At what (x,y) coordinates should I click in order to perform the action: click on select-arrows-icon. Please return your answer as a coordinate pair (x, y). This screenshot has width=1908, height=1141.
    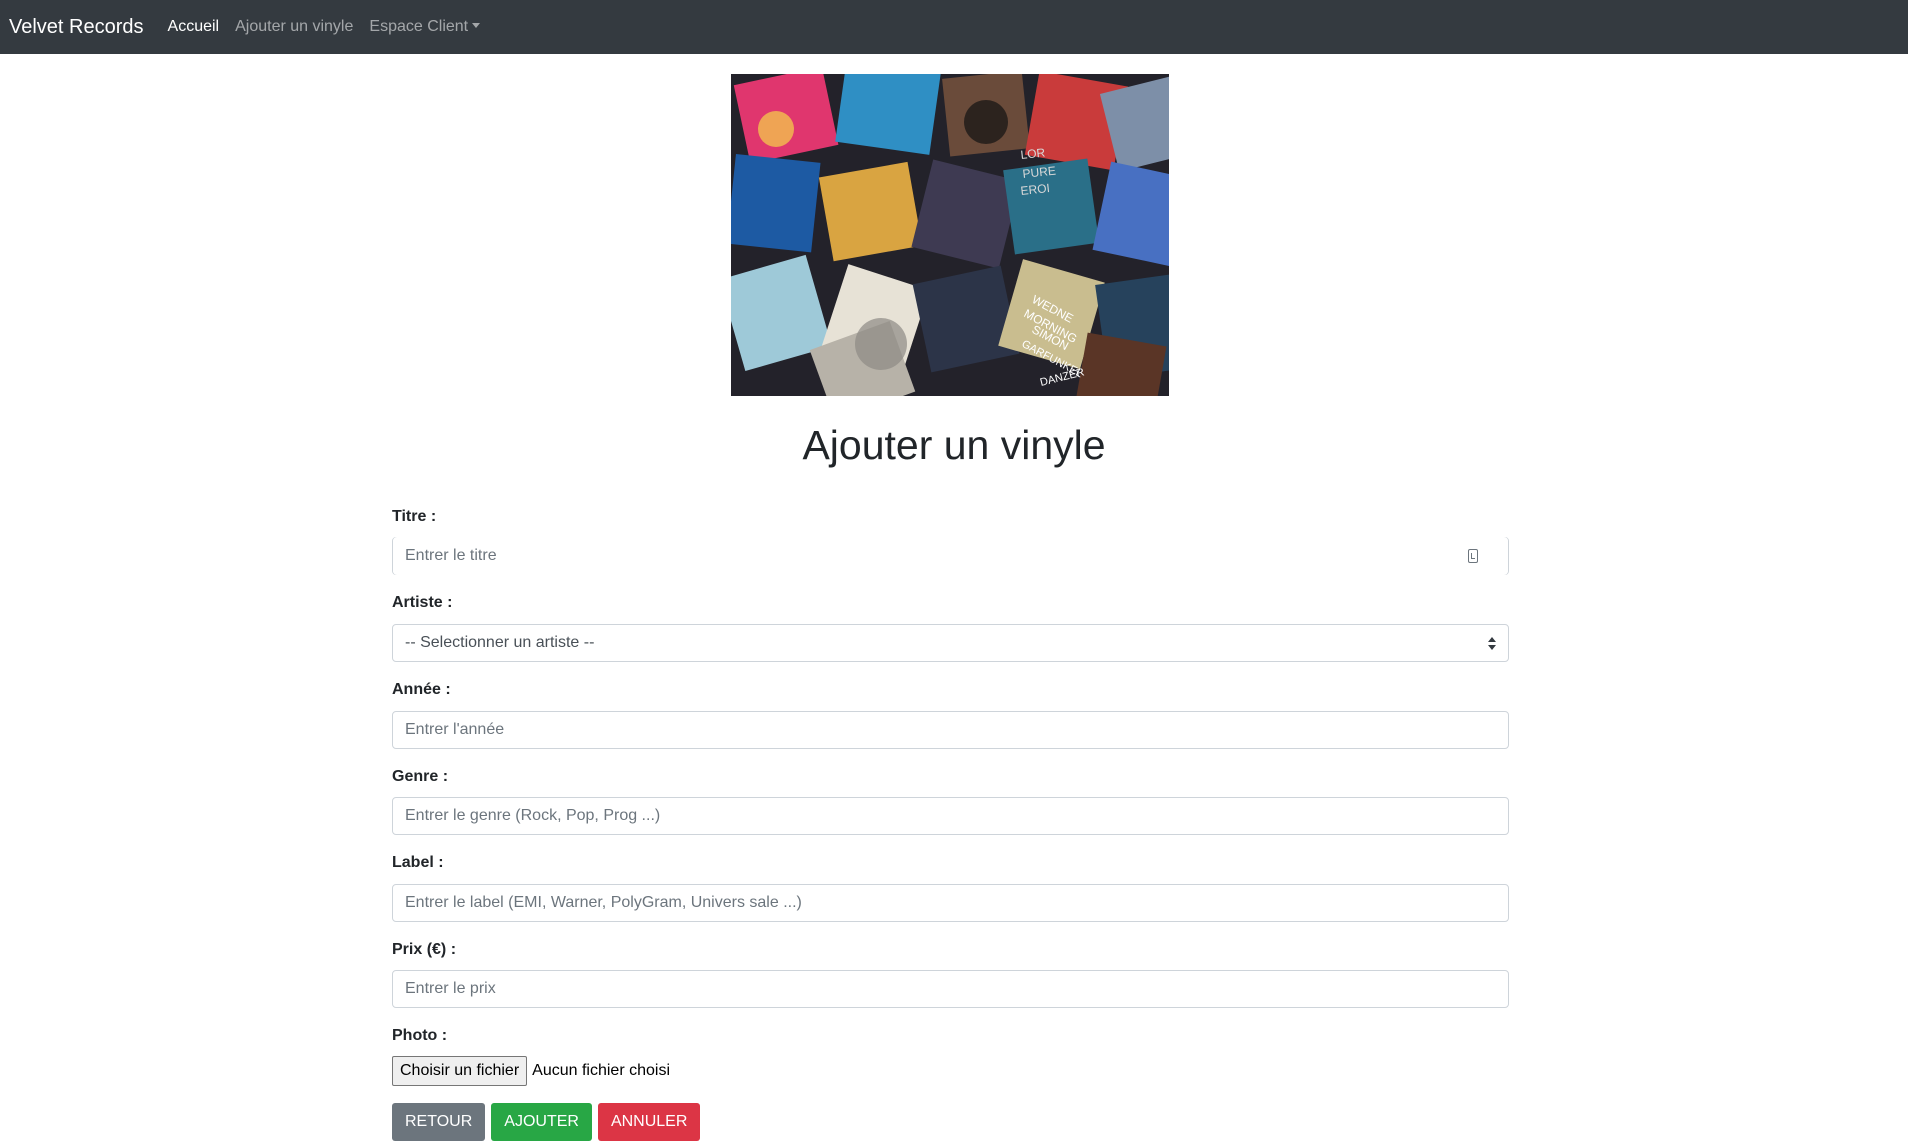
    Looking at the image, I should click on (1492, 643).